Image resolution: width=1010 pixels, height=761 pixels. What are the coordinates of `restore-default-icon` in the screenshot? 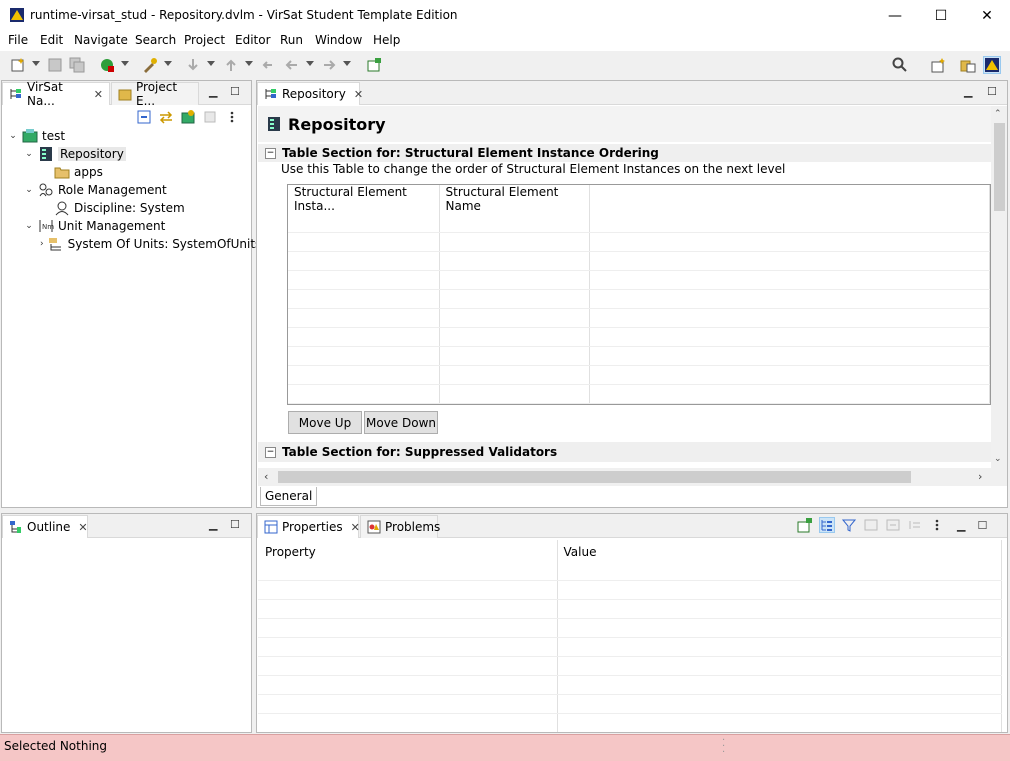 It's located at (893, 525).